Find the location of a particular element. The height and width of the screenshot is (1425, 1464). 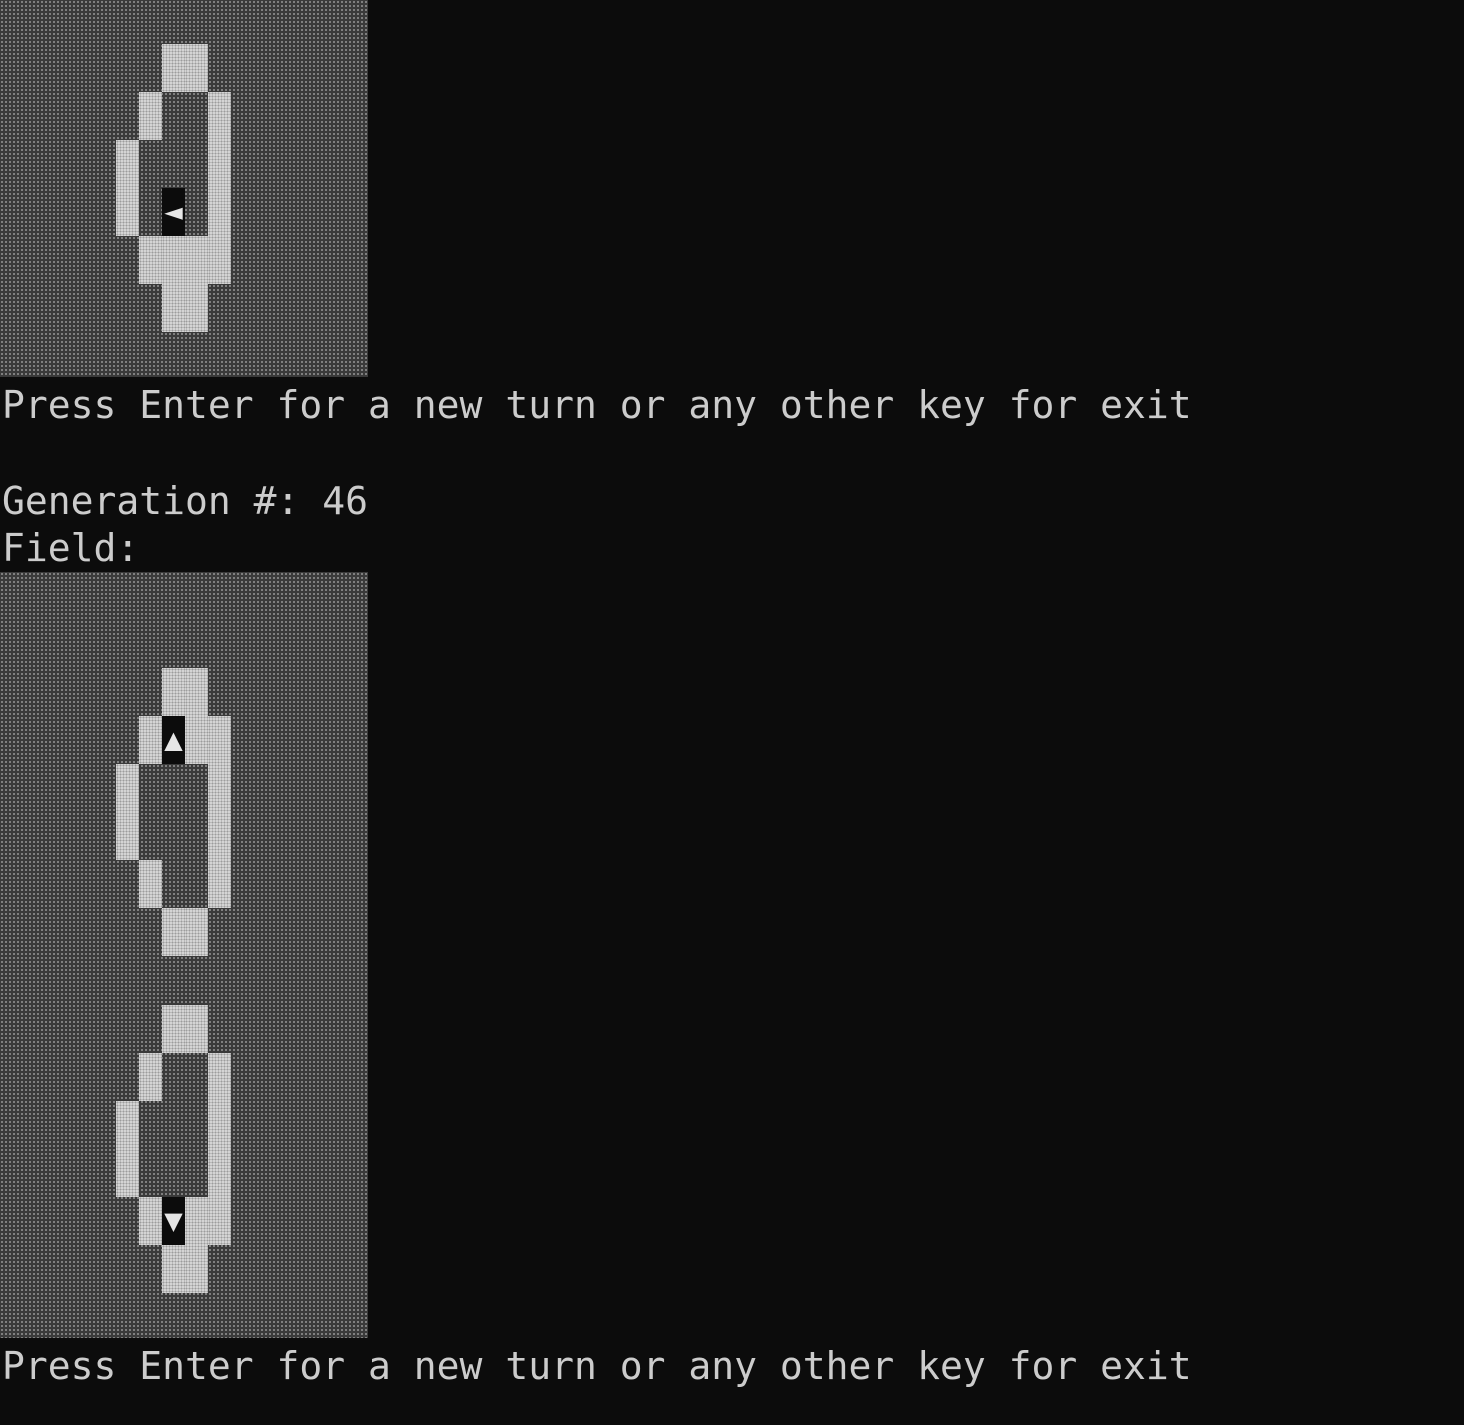

ant-left-icon: ◄ is located at coordinates (173, 212).